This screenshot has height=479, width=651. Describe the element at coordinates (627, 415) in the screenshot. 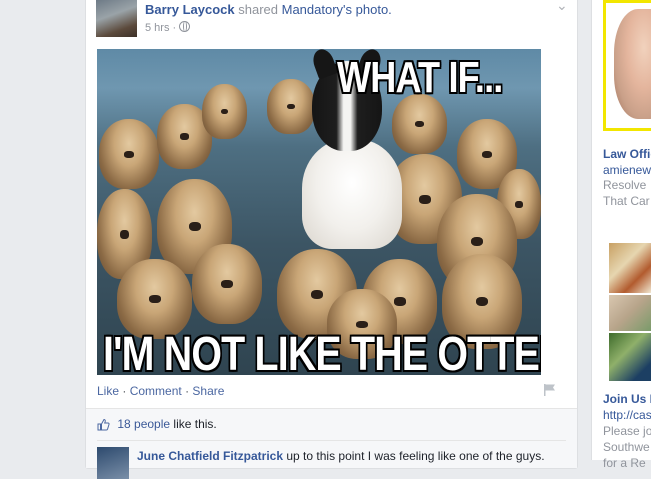

I see `ad-url-link: http://cas` at that location.